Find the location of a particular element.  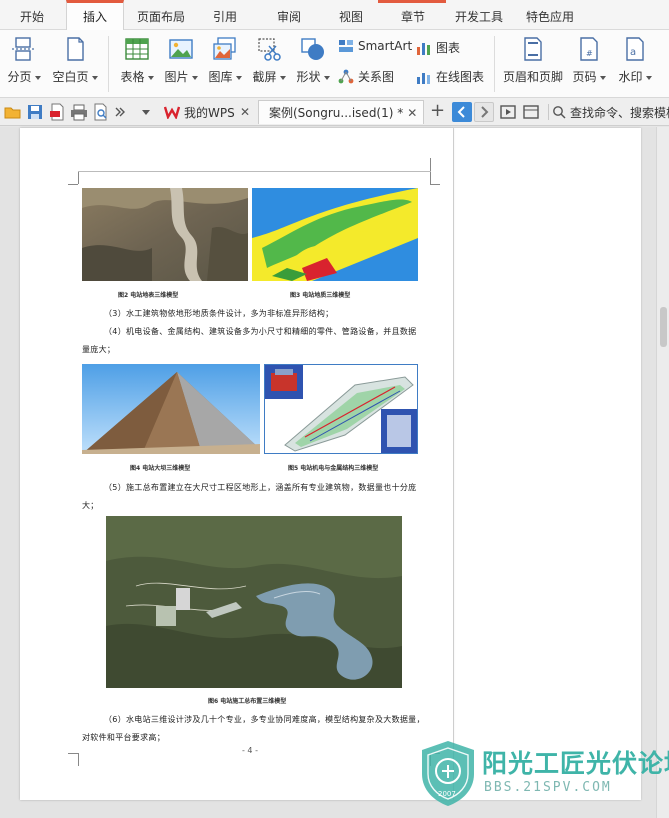

tab-scroll-right-button is located at coordinates (484, 112).